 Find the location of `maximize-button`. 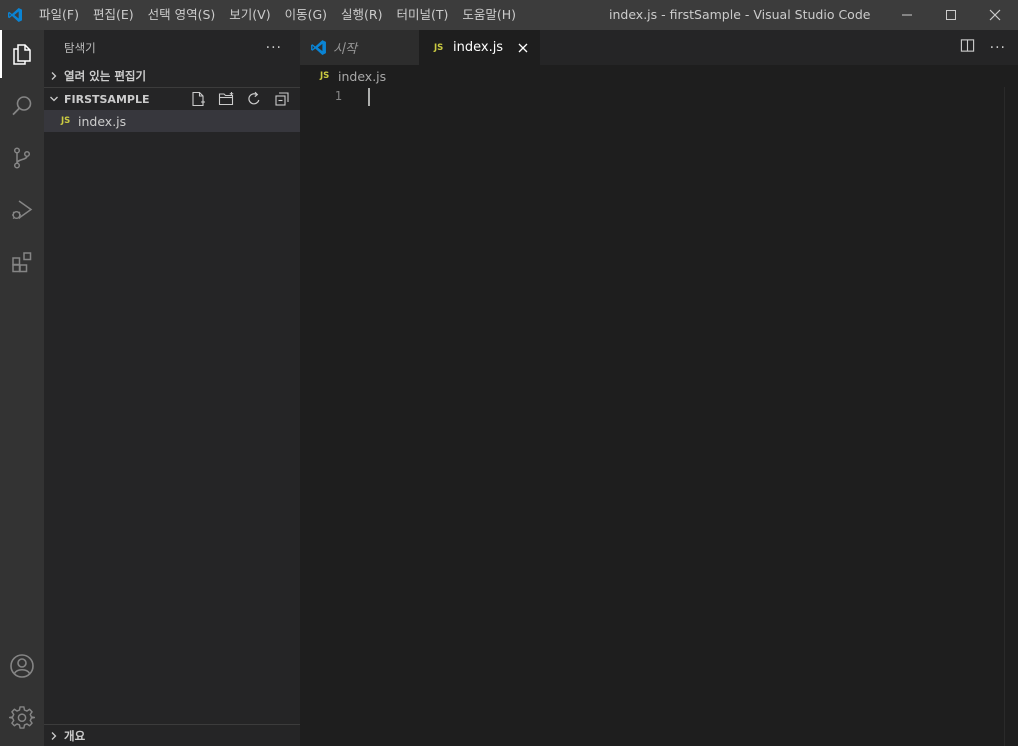

maximize-button is located at coordinates (951, 15).